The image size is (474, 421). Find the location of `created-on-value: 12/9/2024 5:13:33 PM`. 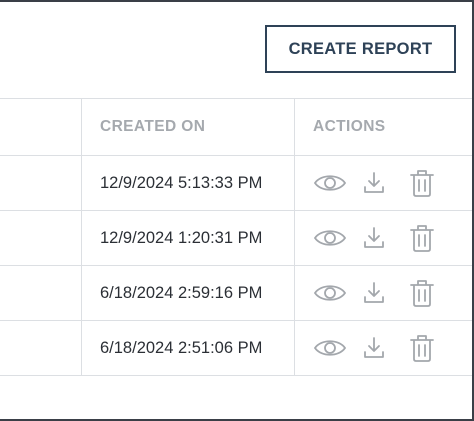

created-on-value: 12/9/2024 5:13:33 PM is located at coordinates (181, 182).